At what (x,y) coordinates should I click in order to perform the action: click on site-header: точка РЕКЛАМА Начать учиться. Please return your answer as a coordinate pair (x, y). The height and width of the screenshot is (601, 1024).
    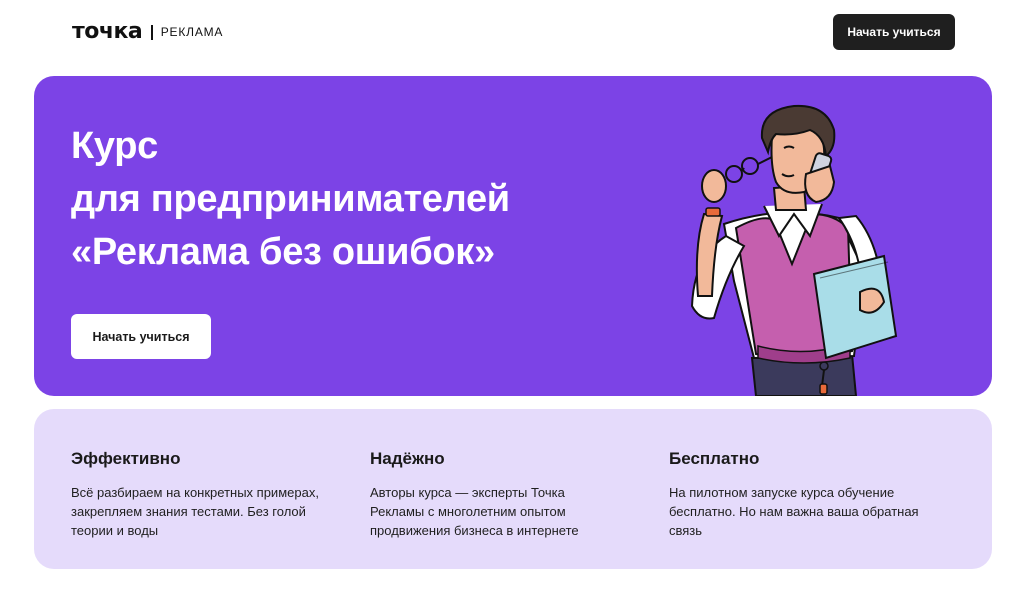
    Looking at the image, I should click on (512, 33).